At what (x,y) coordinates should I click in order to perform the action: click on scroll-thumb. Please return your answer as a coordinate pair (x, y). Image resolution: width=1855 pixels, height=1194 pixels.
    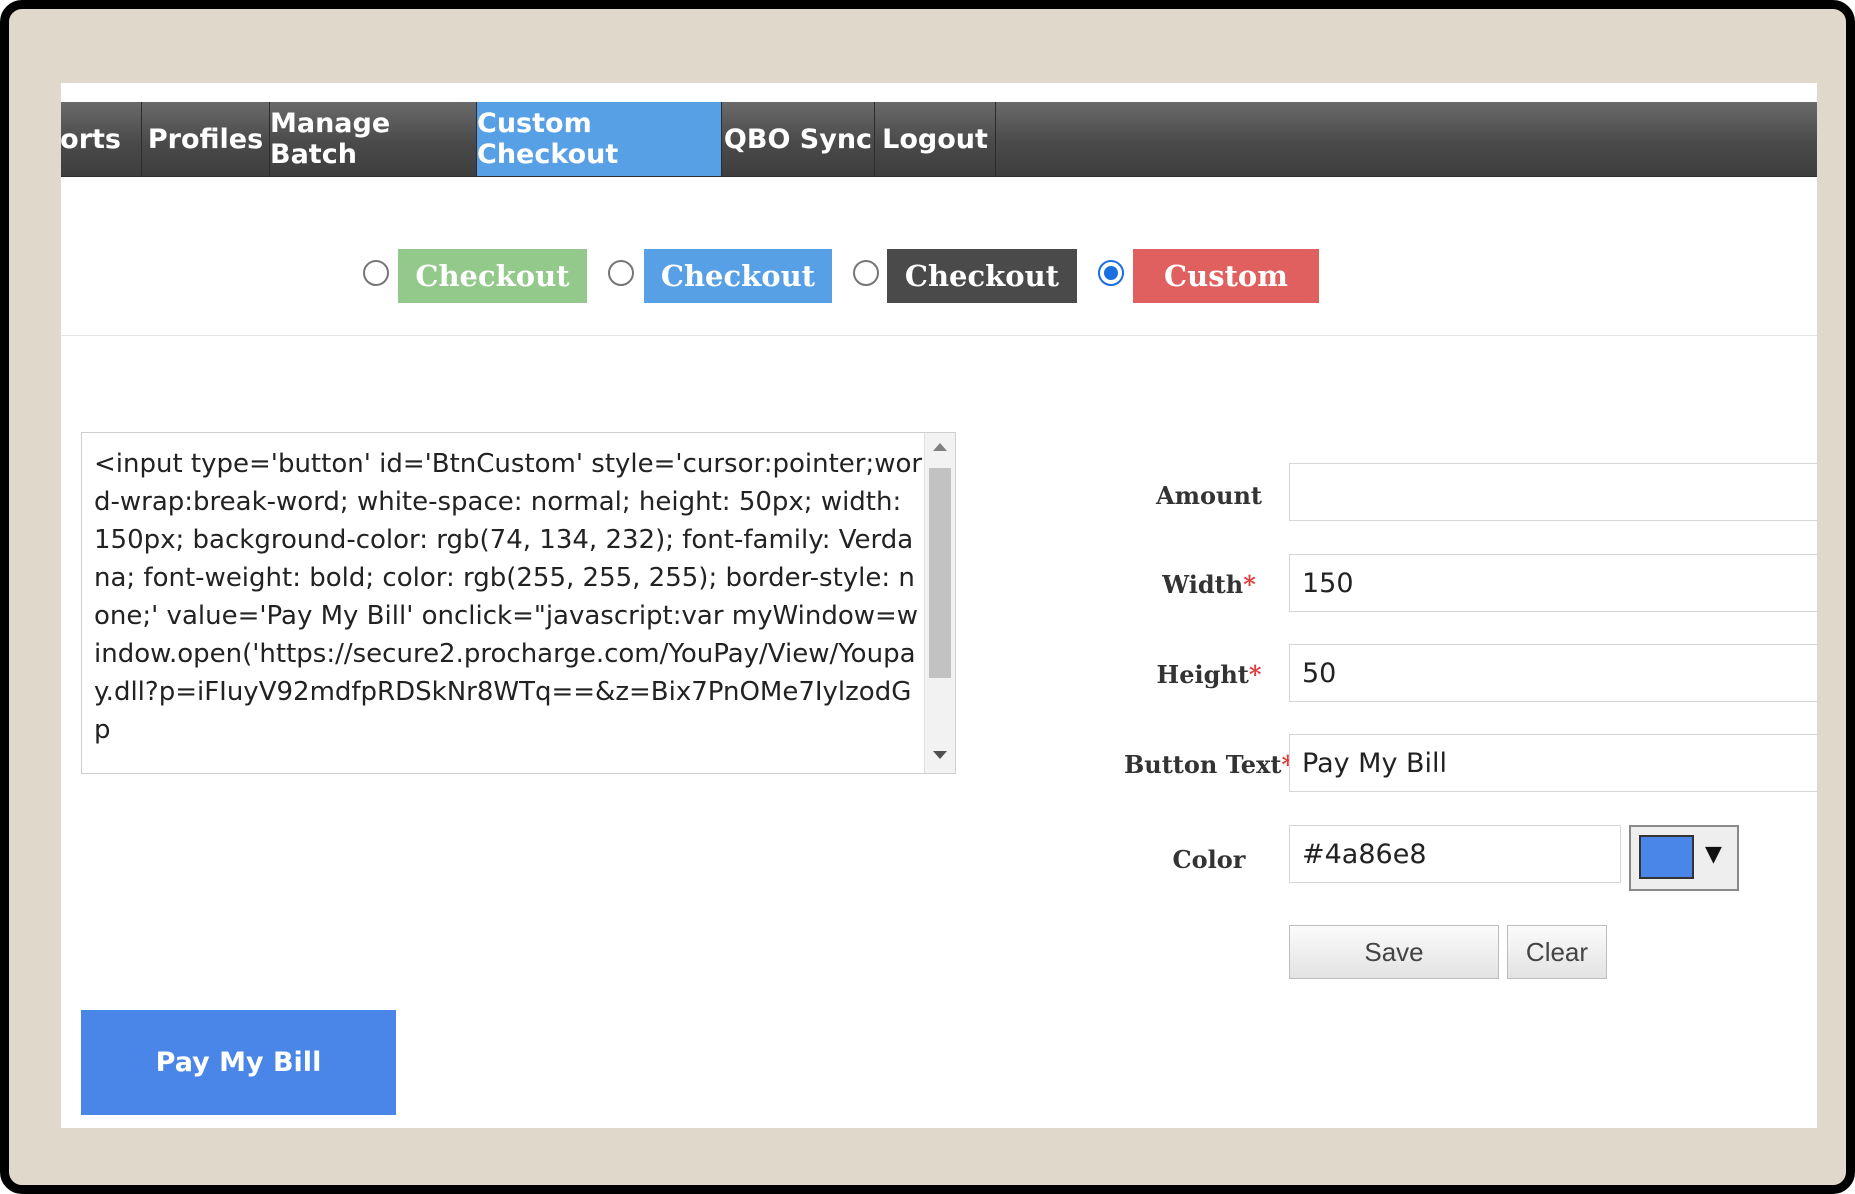
    Looking at the image, I should click on (940, 573).